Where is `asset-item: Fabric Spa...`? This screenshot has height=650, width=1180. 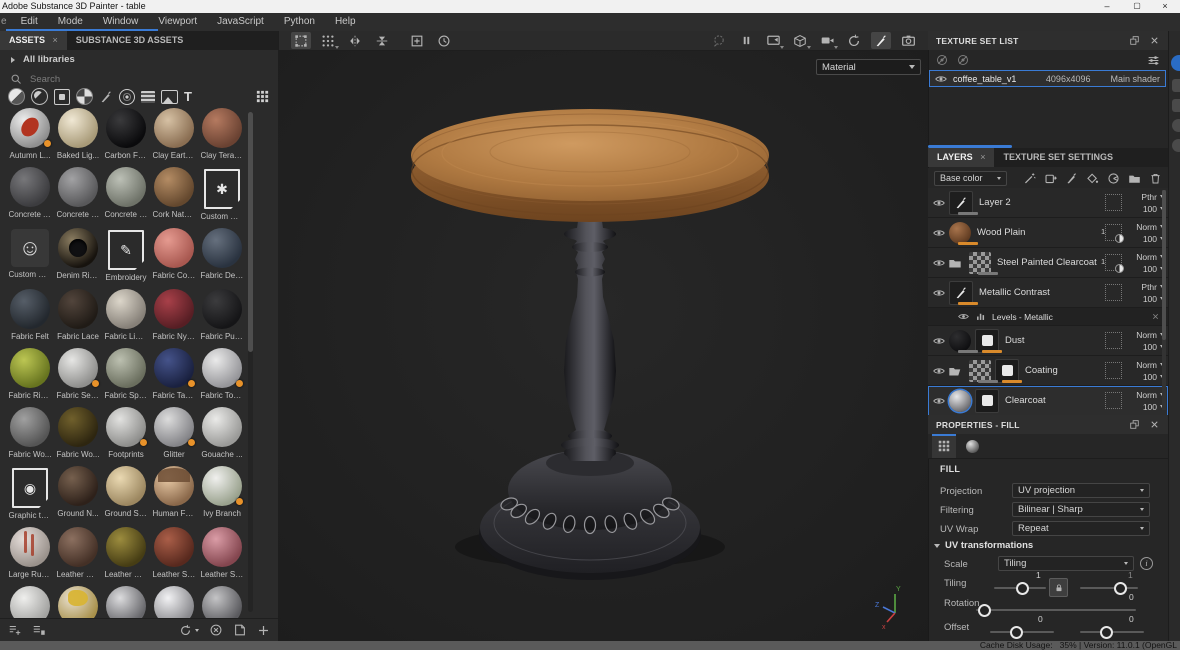
asset-item: Fabric Spa... is located at coordinates (126, 374).